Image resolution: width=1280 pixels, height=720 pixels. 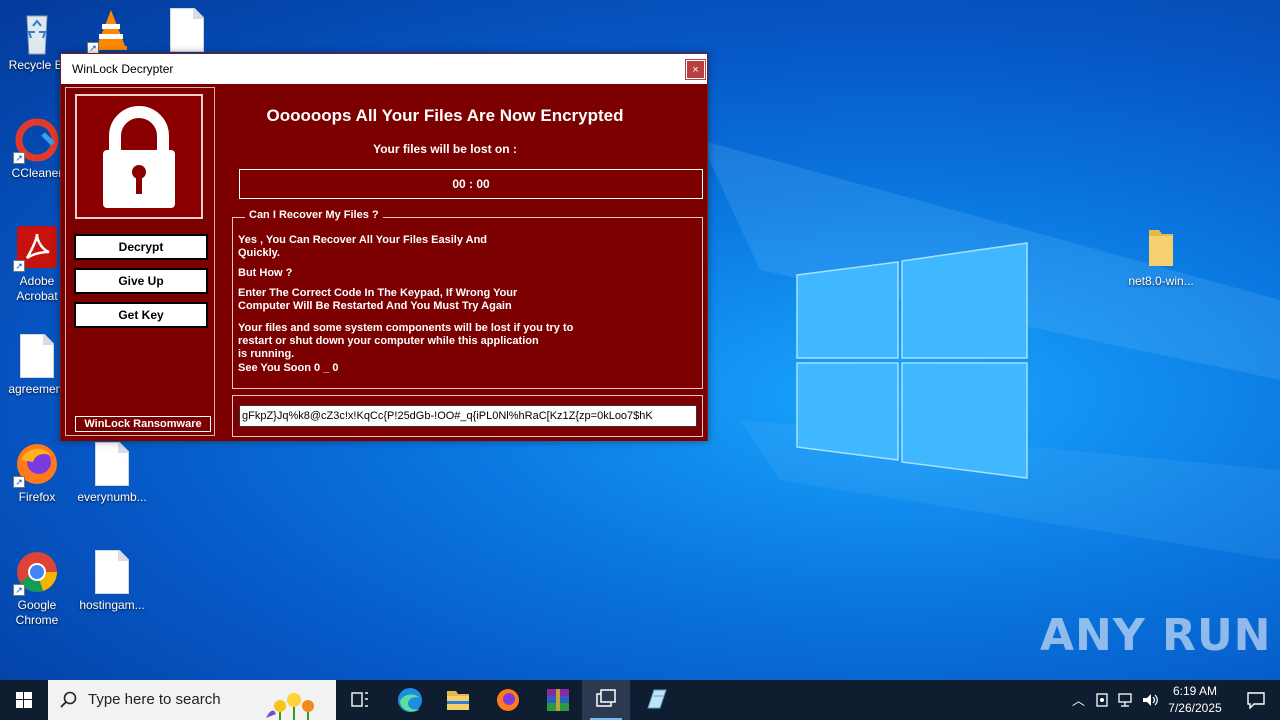 I want to click on notification-icon, so click(x=1256, y=700).